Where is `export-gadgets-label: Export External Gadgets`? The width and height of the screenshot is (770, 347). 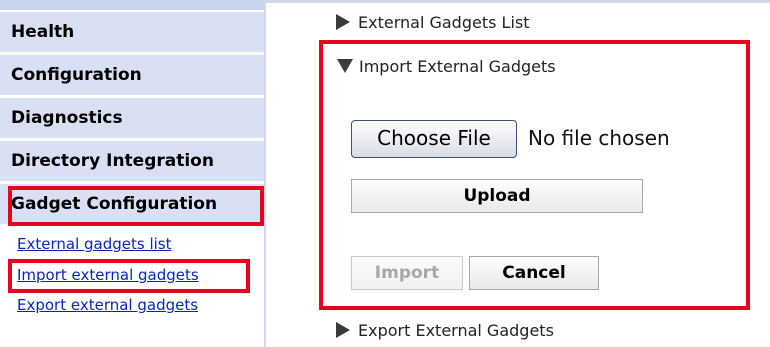
export-gadgets-label: Export External Gadgets is located at coordinates (456, 330).